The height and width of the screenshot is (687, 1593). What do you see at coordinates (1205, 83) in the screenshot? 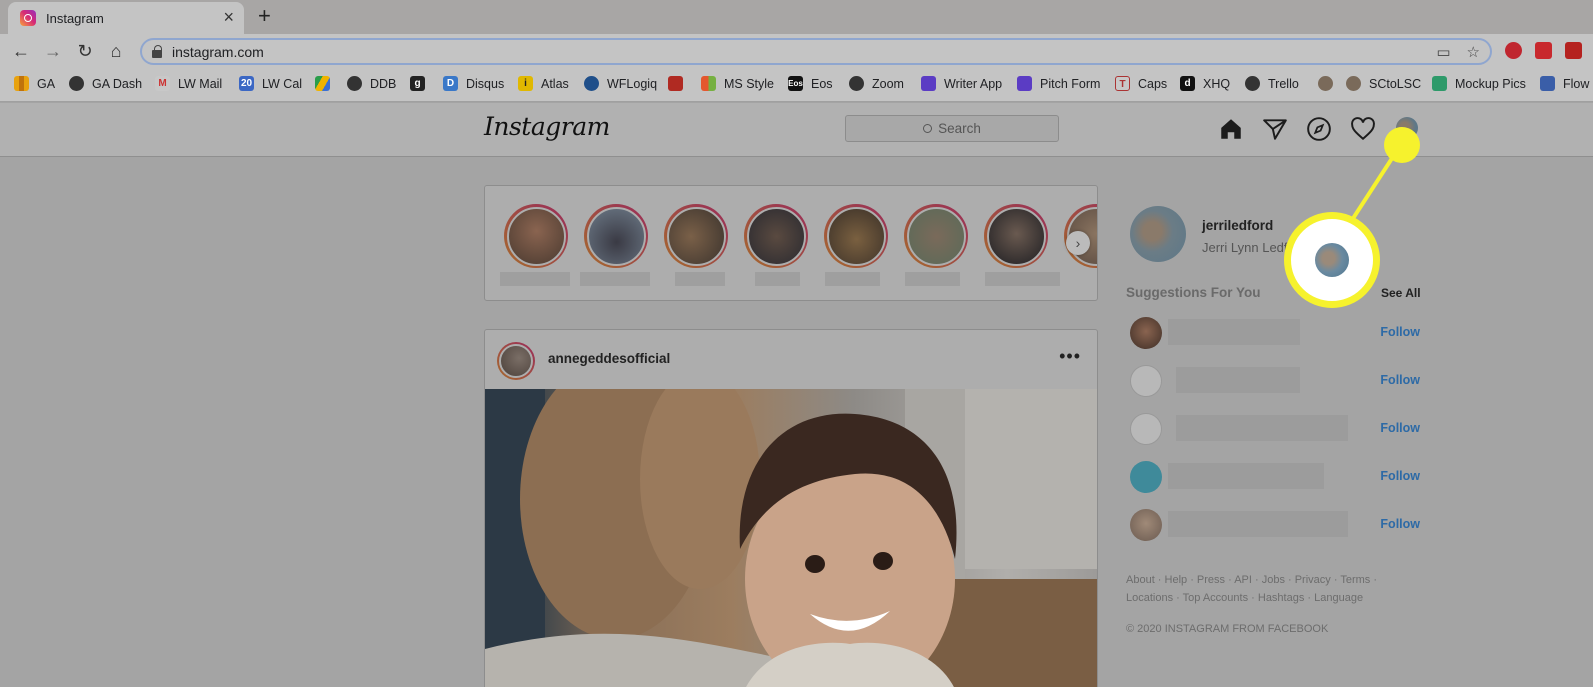
I see `bookmark-xhq: d XHQ` at bounding box center [1205, 83].